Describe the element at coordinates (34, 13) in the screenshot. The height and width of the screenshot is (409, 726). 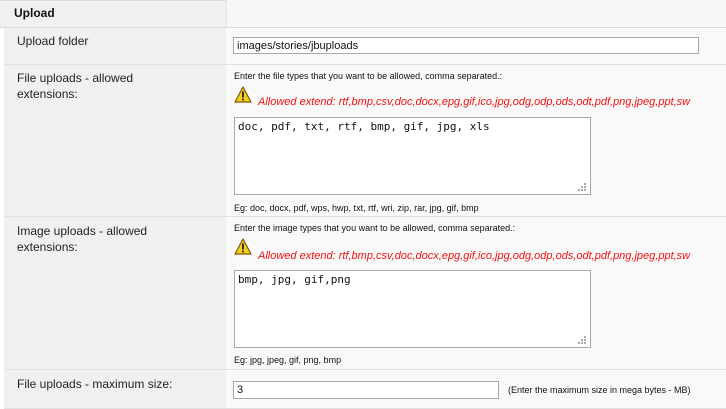
I see `section-title: Upload` at that location.